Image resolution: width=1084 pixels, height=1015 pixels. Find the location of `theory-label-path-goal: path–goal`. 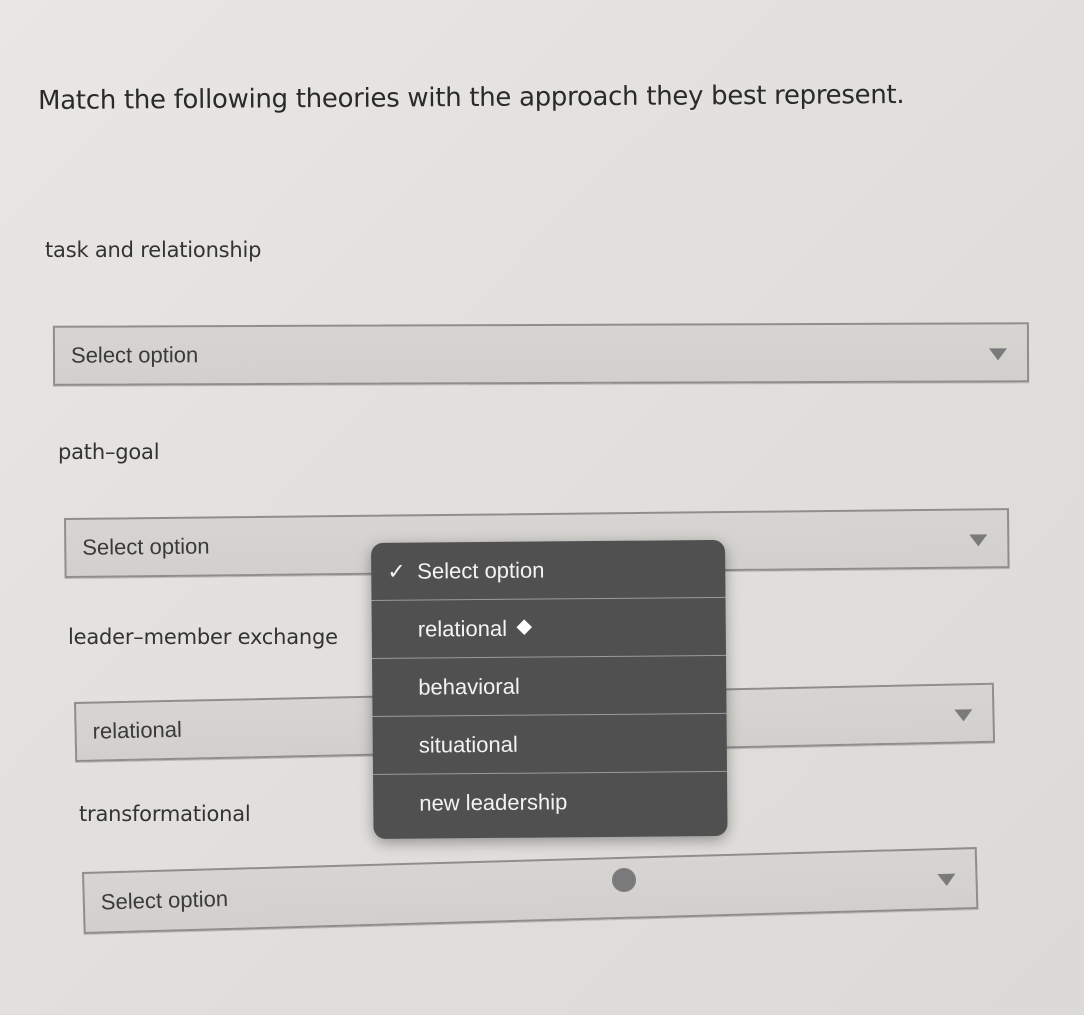

theory-label-path-goal: path–goal is located at coordinates (109, 452).